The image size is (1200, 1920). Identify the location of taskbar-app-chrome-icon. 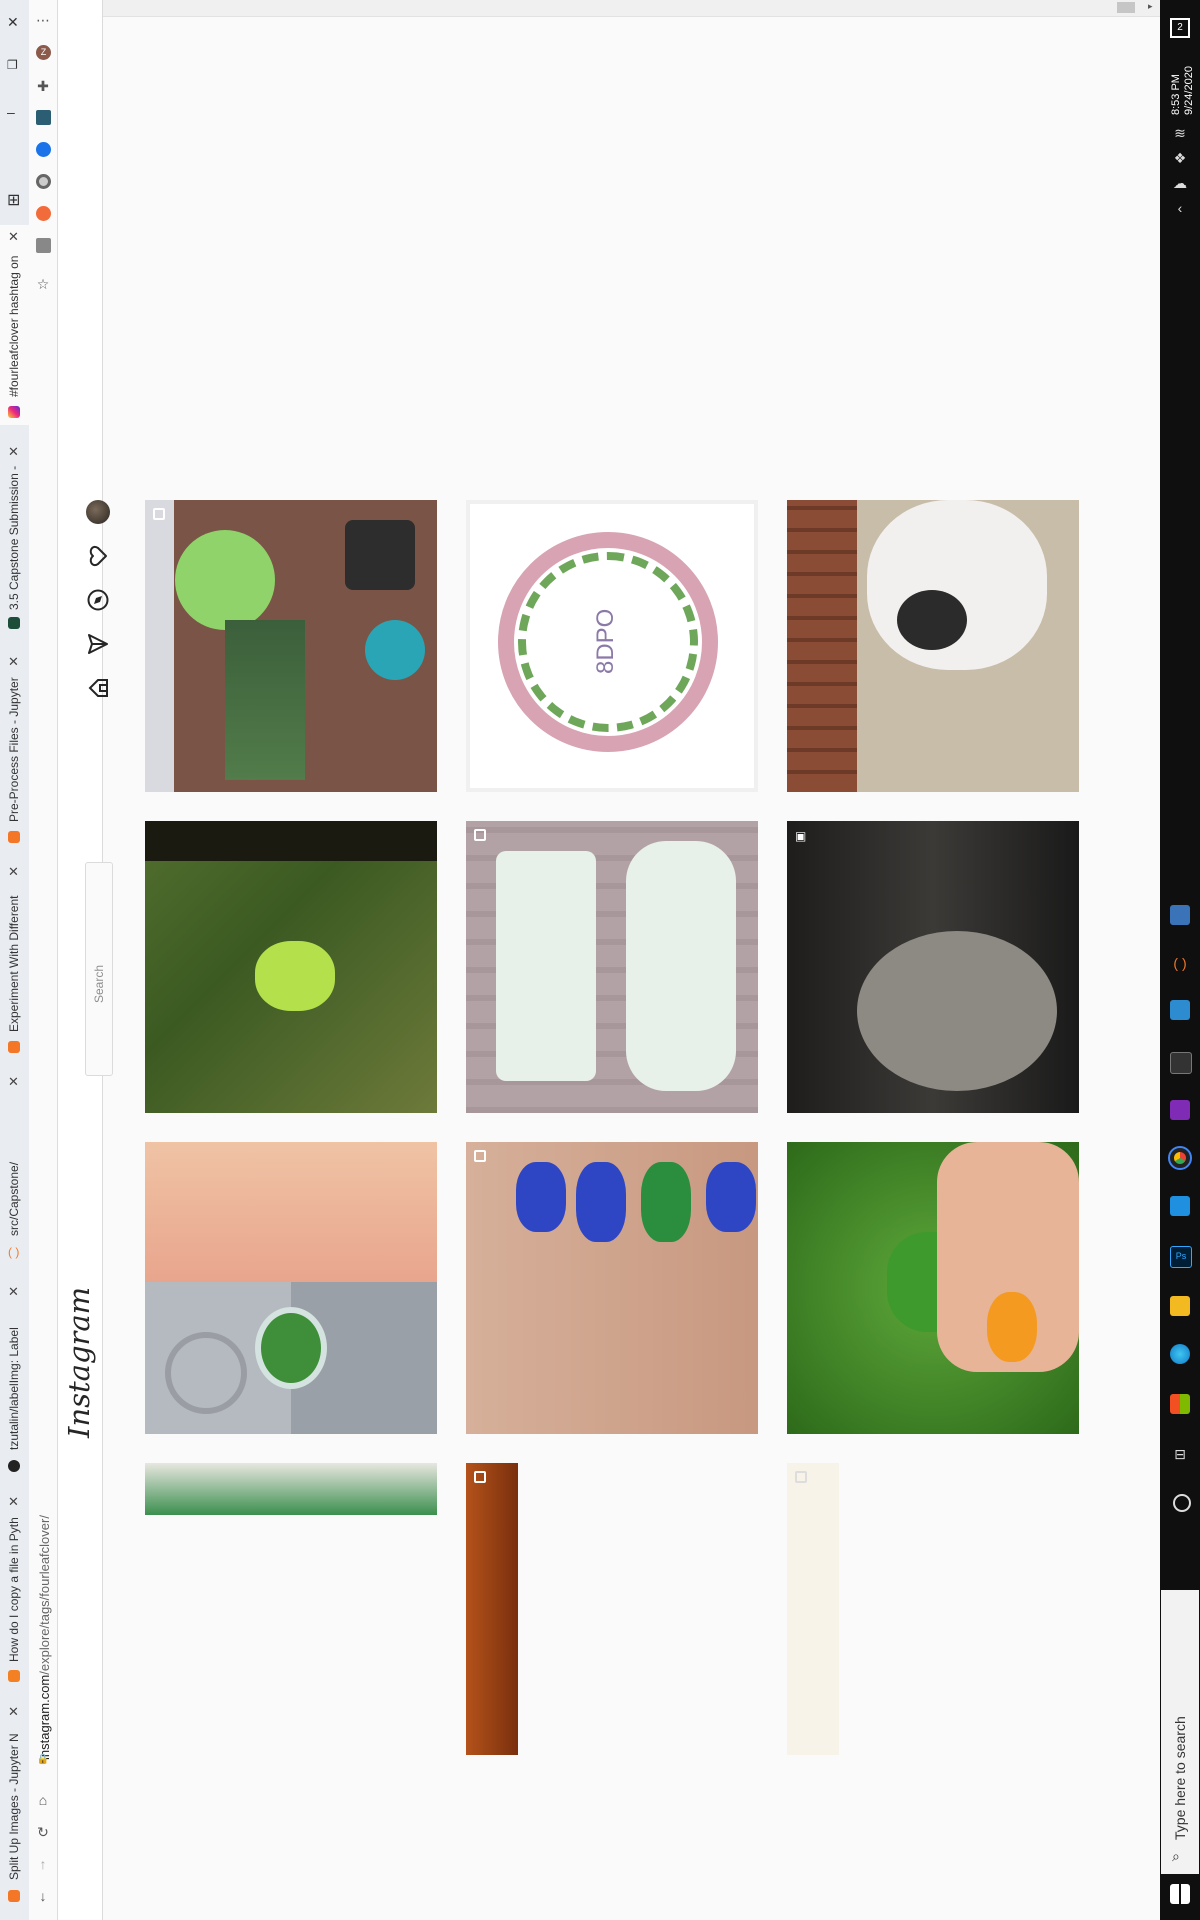
(1180, 1158).